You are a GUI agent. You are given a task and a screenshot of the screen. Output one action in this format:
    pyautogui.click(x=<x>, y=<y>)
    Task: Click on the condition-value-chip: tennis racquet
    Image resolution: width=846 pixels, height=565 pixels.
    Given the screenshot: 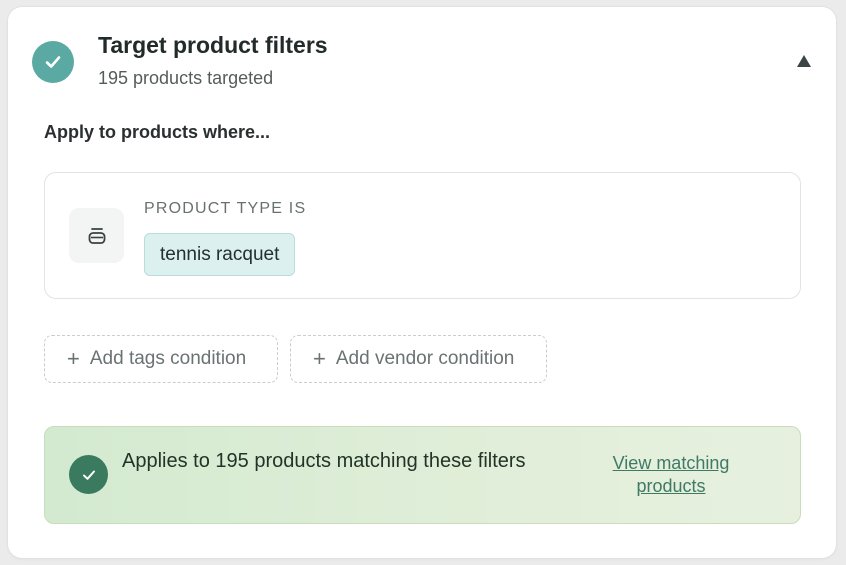 What is the action you would take?
    pyautogui.click(x=220, y=254)
    